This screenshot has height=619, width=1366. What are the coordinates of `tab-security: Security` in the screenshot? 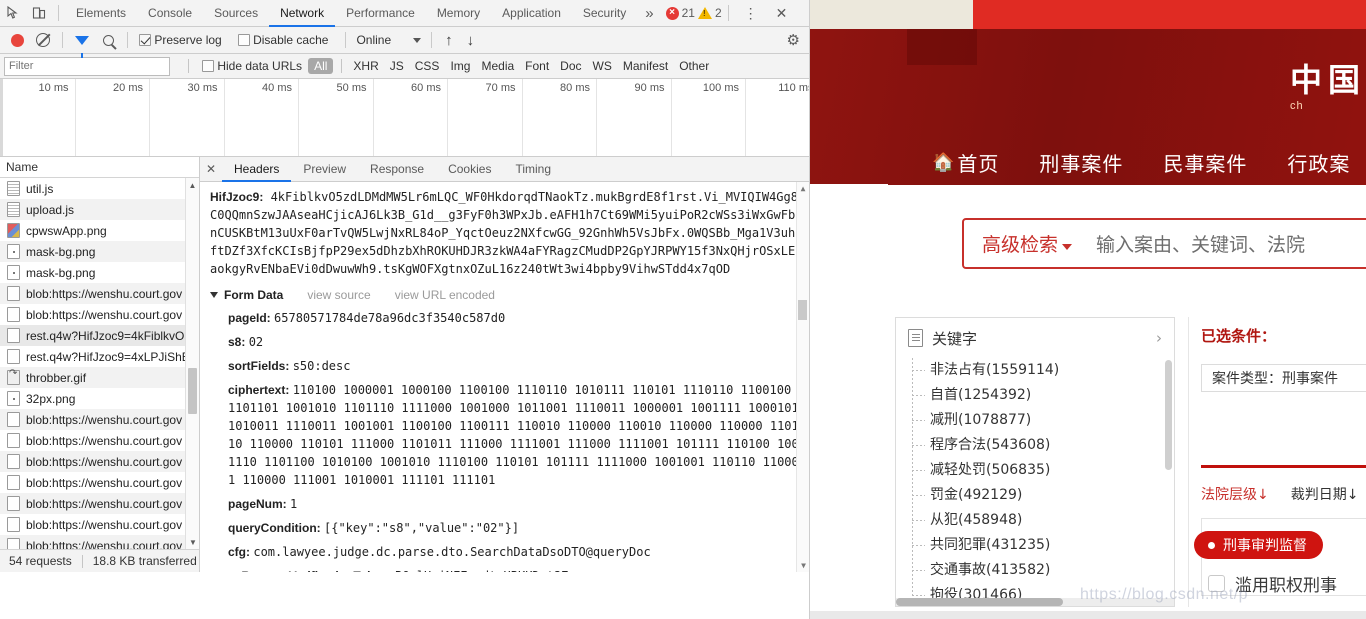 It's located at (604, 13).